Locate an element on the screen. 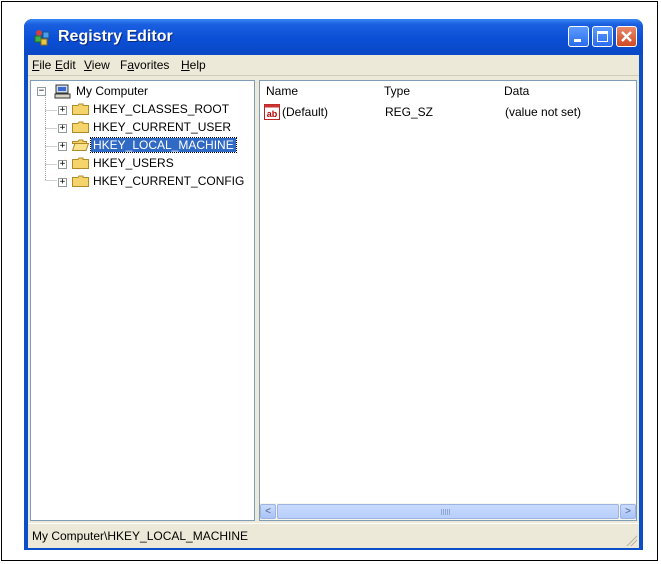 Image resolution: width=661 pixels, height=564 pixels. value-data: (value not set) is located at coordinates (543, 112).